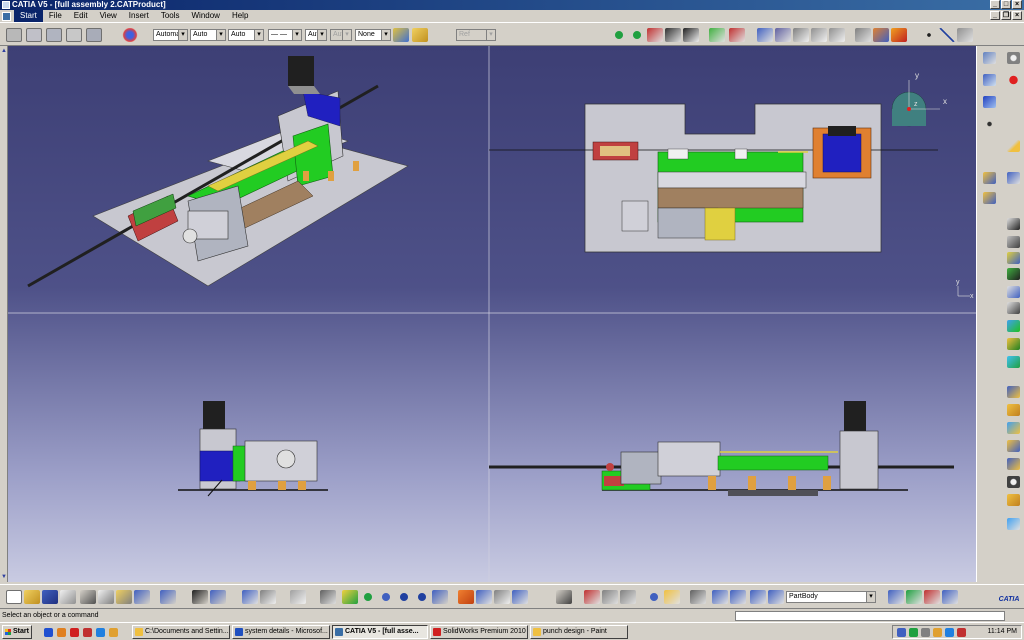 The image size is (1024, 640). What do you see at coordinates (758, 597) in the screenshot?
I see `publication-icon` at bounding box center [758, 597].